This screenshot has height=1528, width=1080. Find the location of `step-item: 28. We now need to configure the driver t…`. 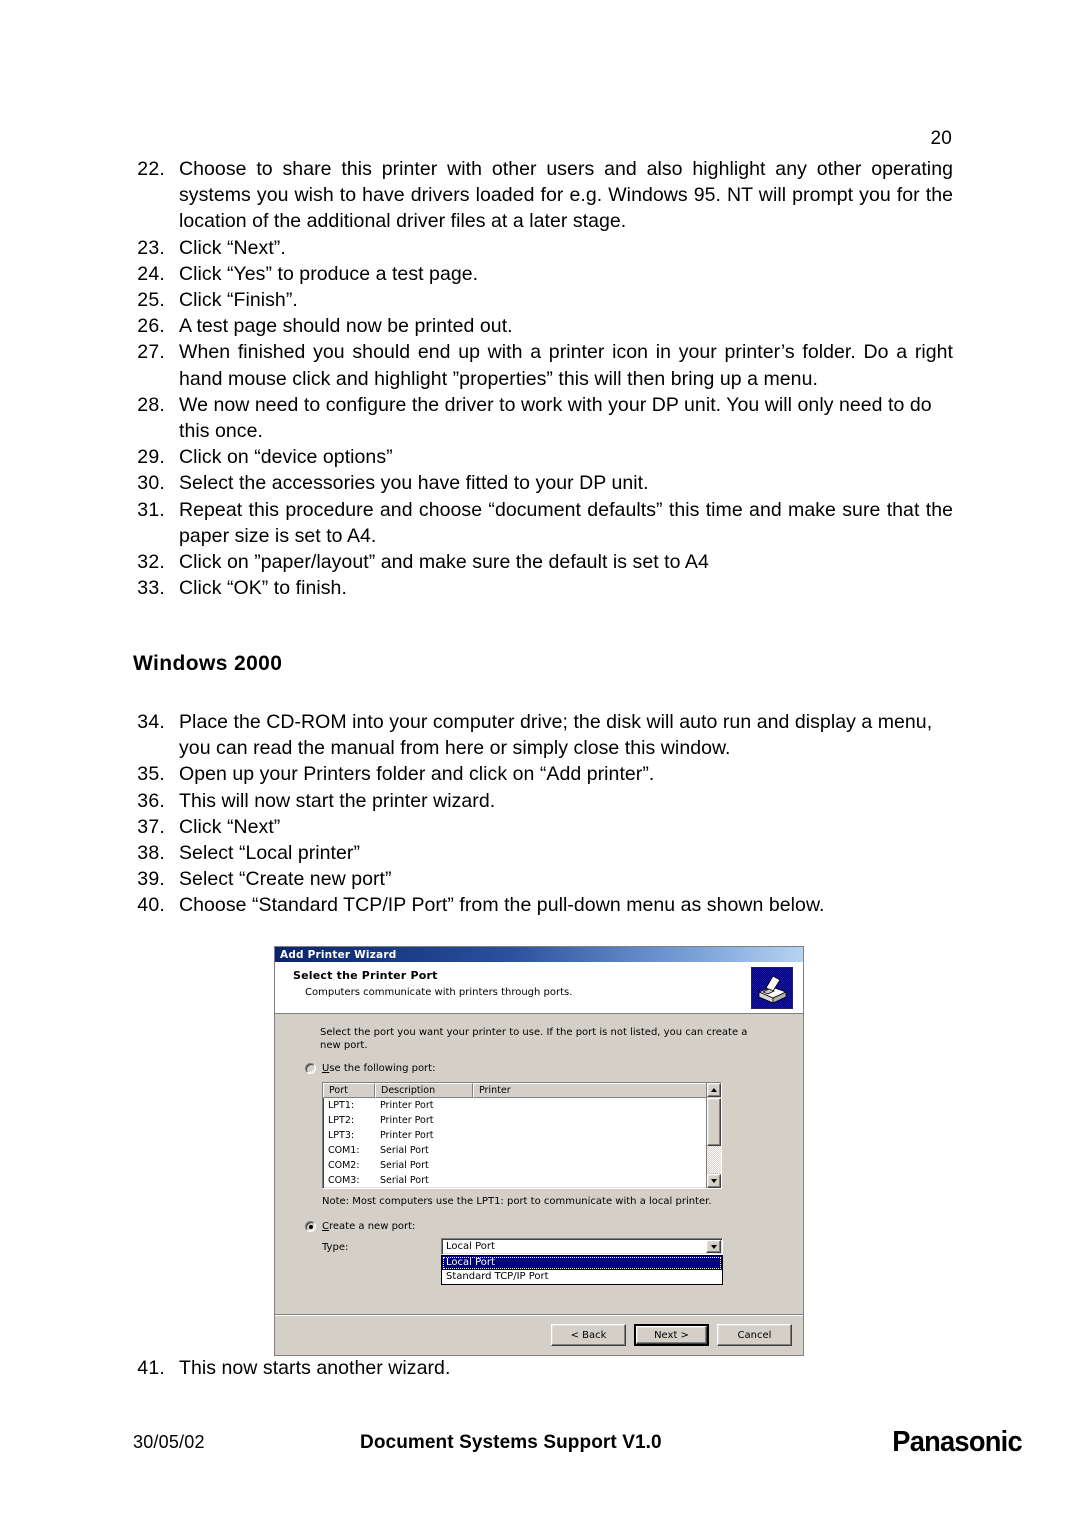

step-item: 28. We now need to configure the driver t… is located at coordinates (543, 418).